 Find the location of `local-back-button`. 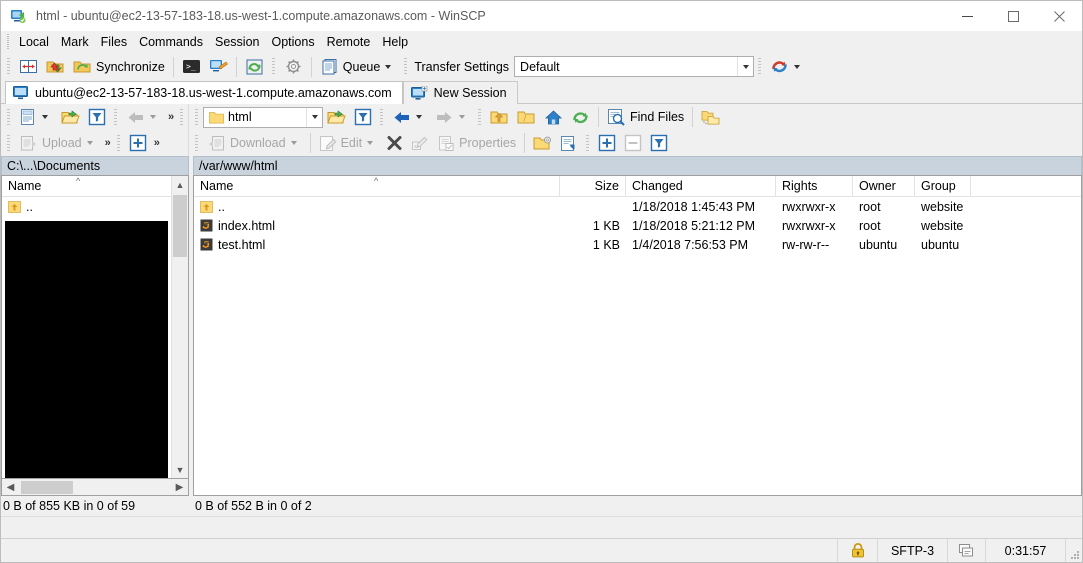

local-back-button is located at coordinates (143, 117).